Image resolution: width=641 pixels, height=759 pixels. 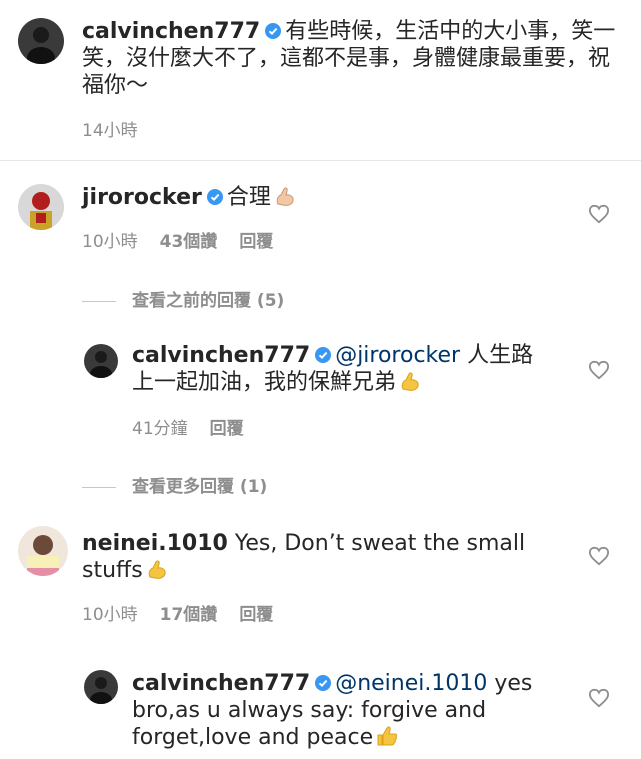 I want to click on caption-username: calvinchen777, so click(x=171, y=31).